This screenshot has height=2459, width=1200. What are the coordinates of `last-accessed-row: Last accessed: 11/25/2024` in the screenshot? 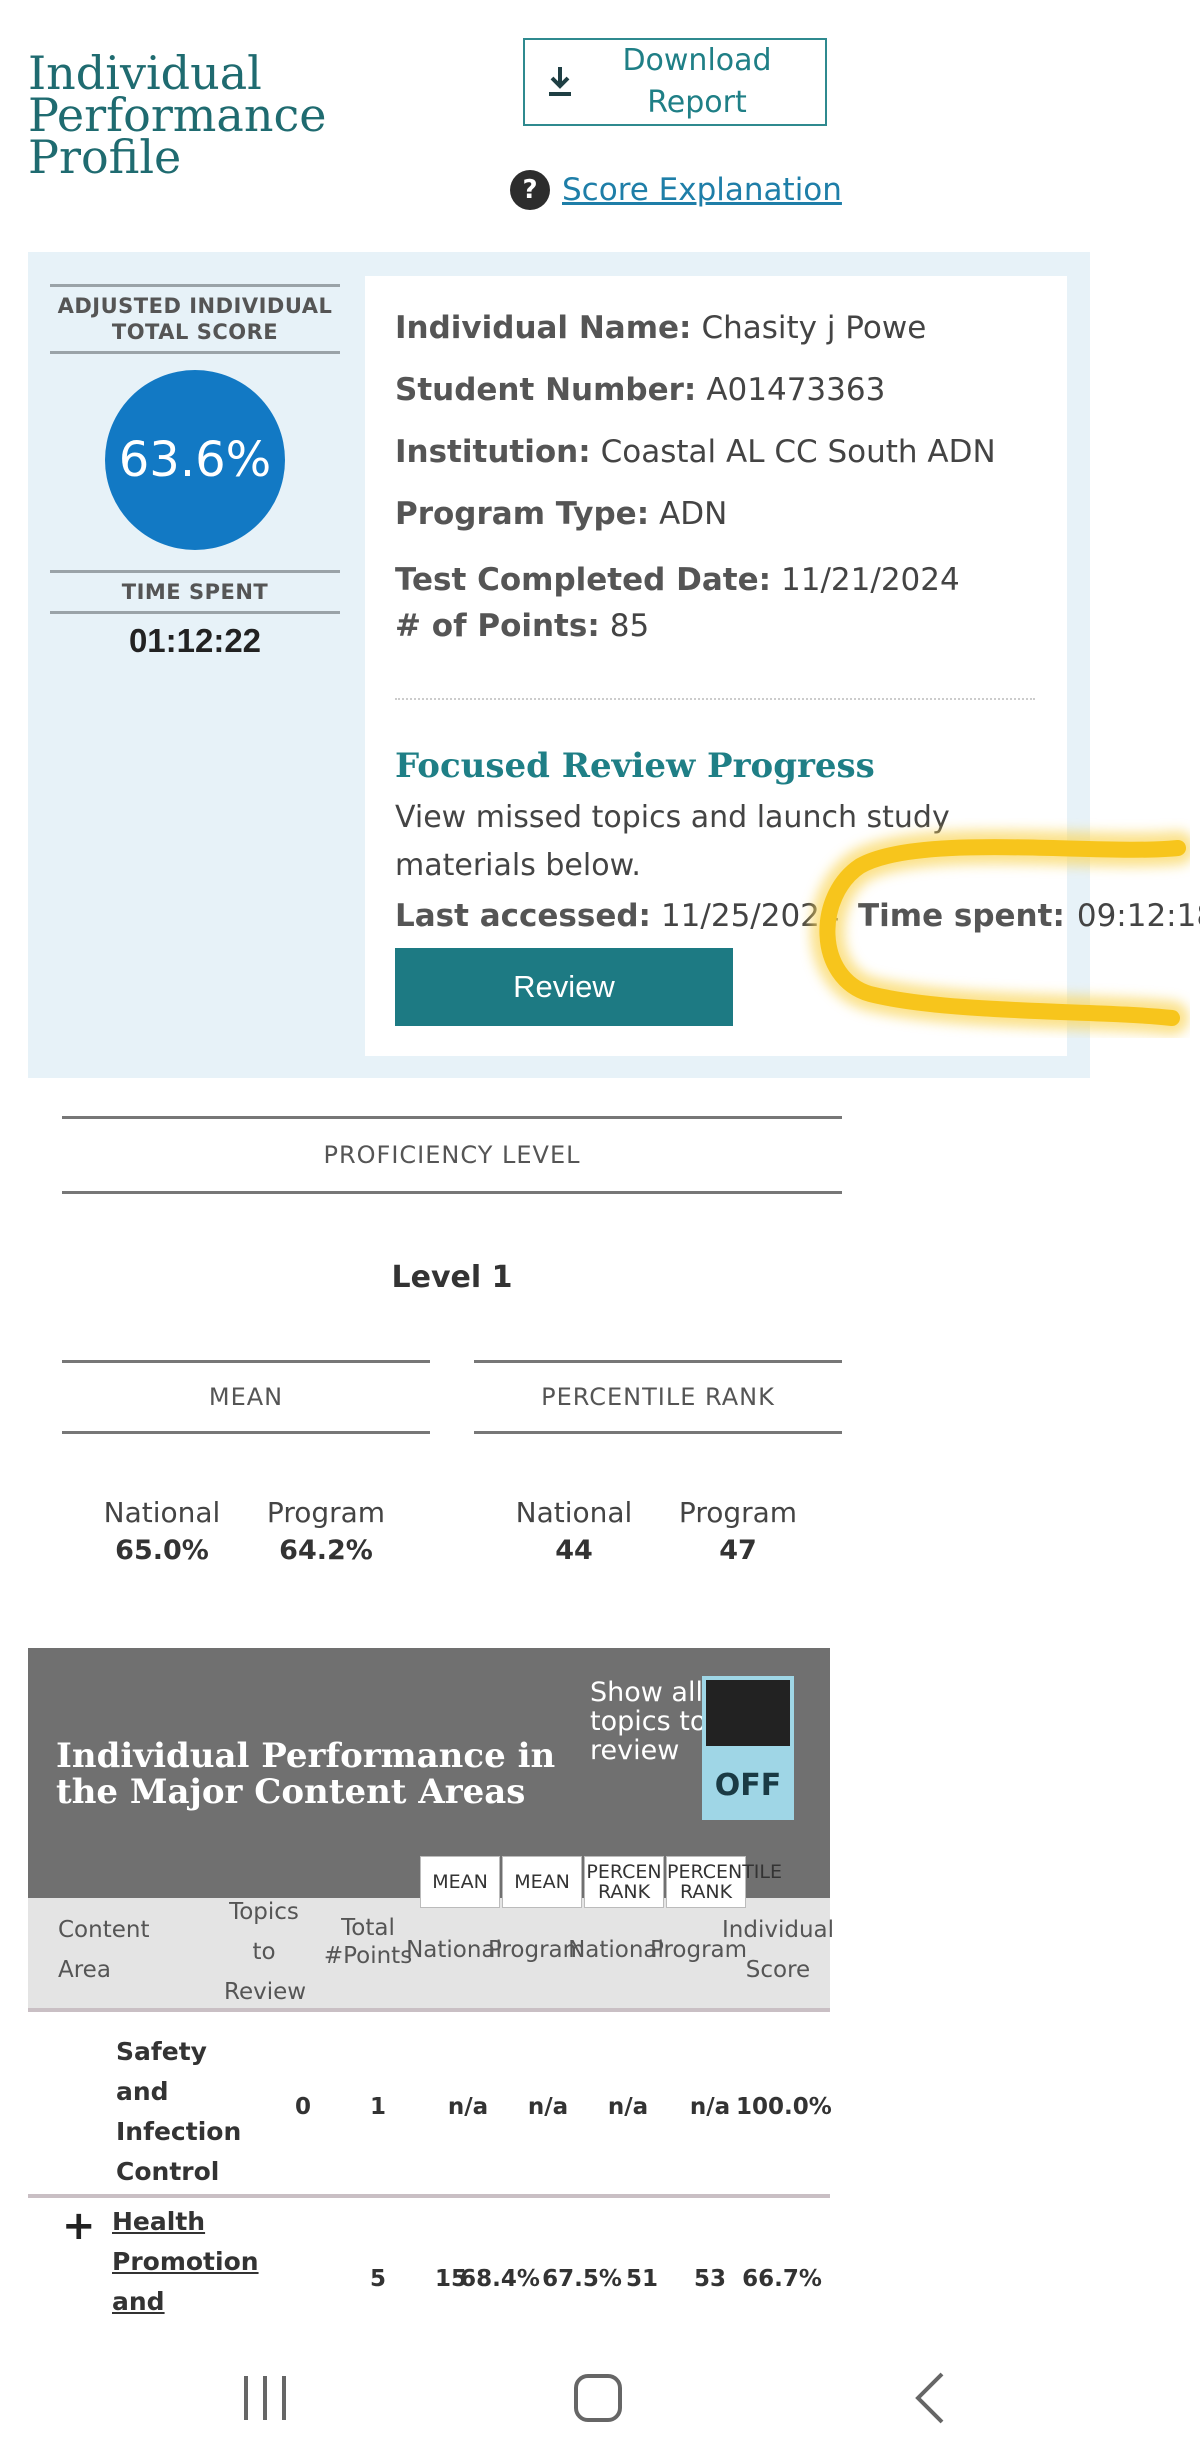 It's located at (617, 916).